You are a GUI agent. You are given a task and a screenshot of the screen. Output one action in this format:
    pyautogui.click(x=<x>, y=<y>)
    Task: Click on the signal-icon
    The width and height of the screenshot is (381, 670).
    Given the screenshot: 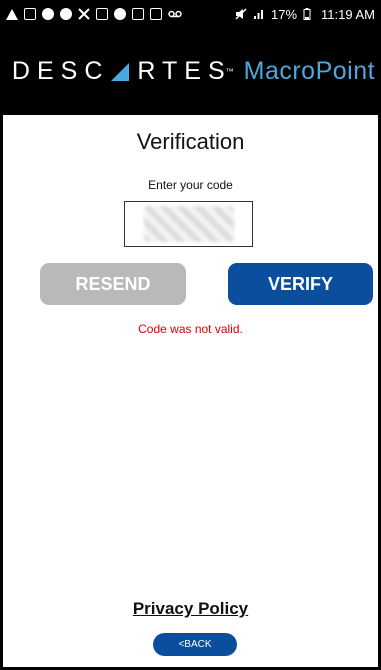 What is the action you would take?
    pyautogui.click(x=259, y=14)
    